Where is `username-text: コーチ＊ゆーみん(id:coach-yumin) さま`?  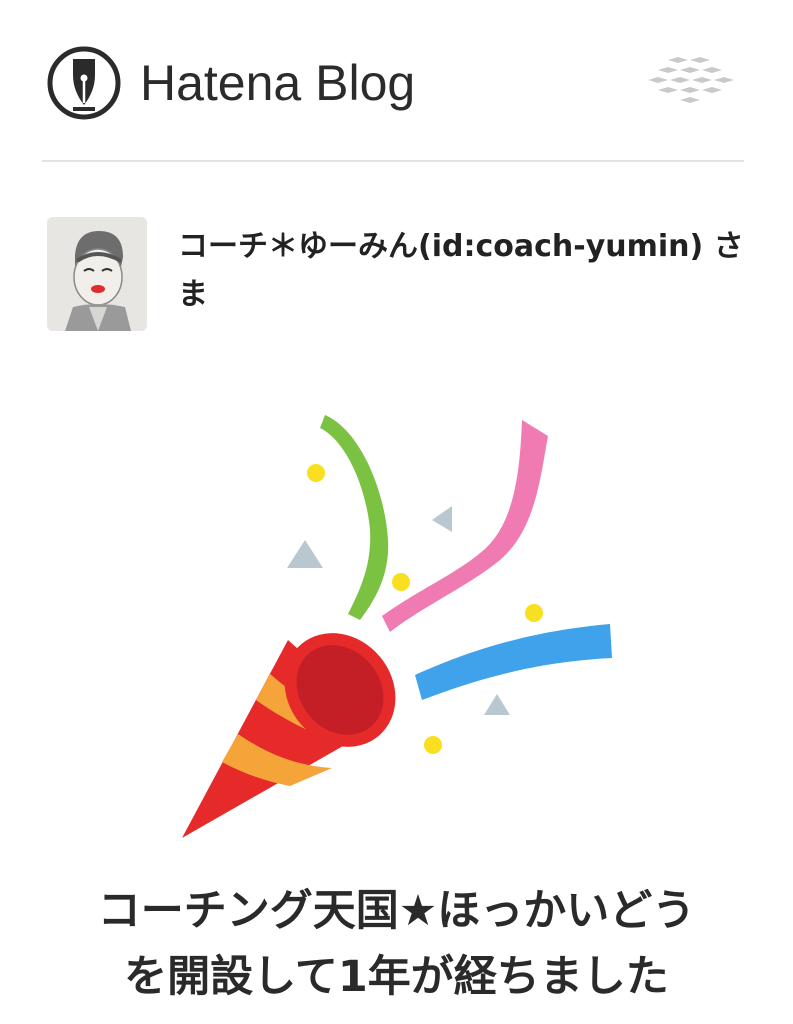
username-text: コーチ＊ゆーみん(id:coach-yumin) さま is located at coordinates (461, 270).